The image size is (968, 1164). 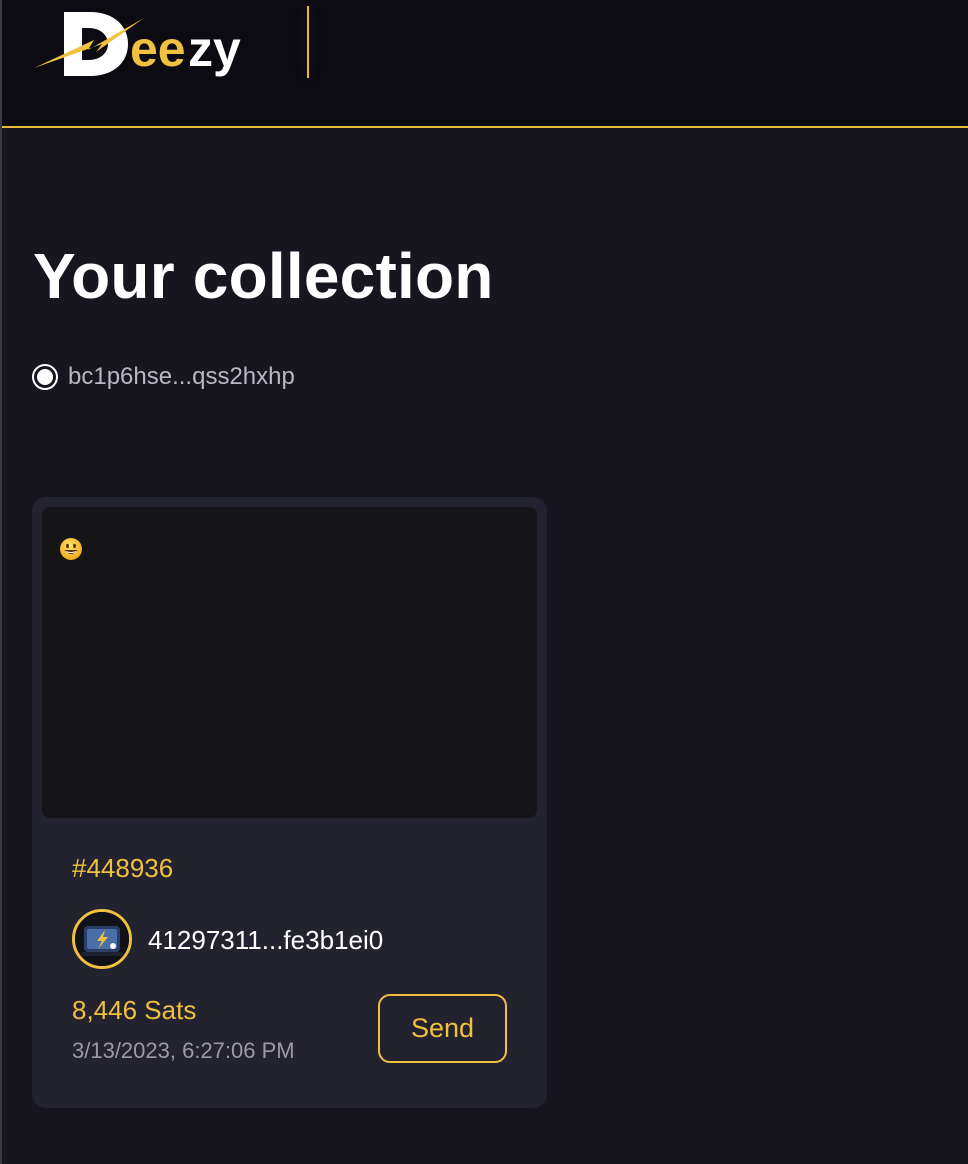 I want to click on window-edge, so click(x=1, y=582).